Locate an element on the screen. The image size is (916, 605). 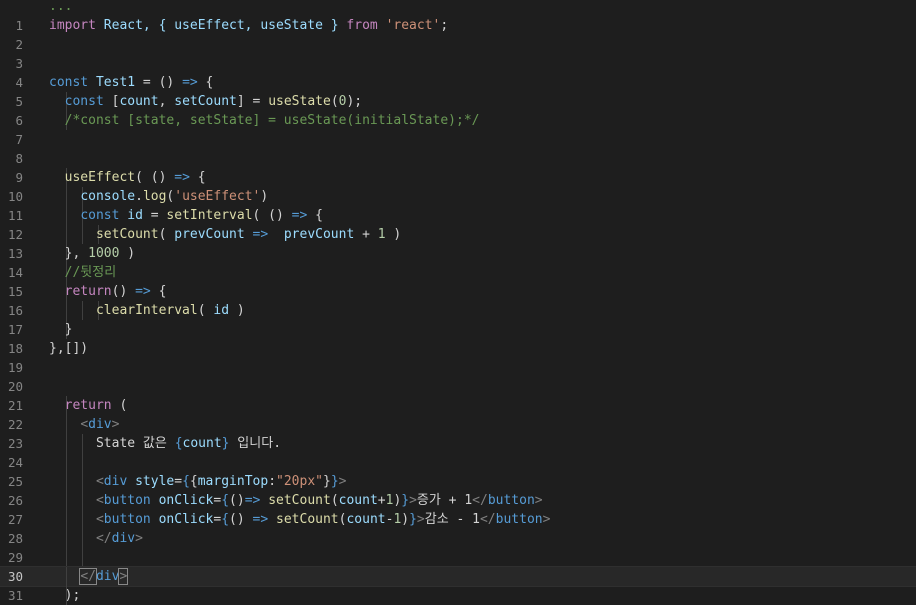
code-text: </div> is located at coordinates (89, 576).